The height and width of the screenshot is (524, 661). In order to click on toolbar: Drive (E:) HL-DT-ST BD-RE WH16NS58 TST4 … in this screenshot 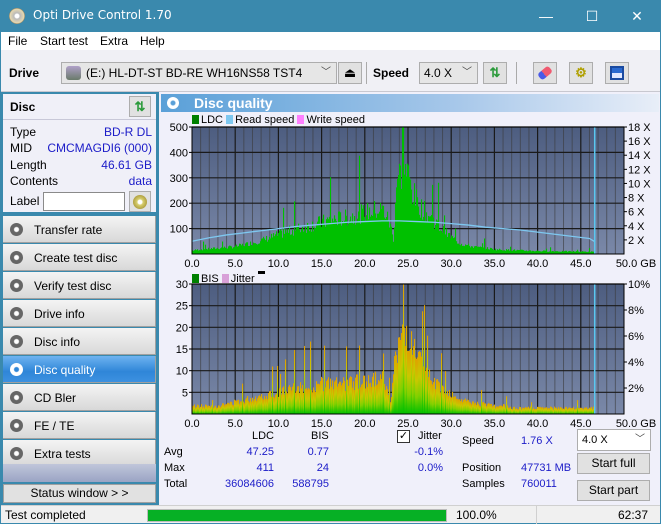, I will do `click(330, 71)`.